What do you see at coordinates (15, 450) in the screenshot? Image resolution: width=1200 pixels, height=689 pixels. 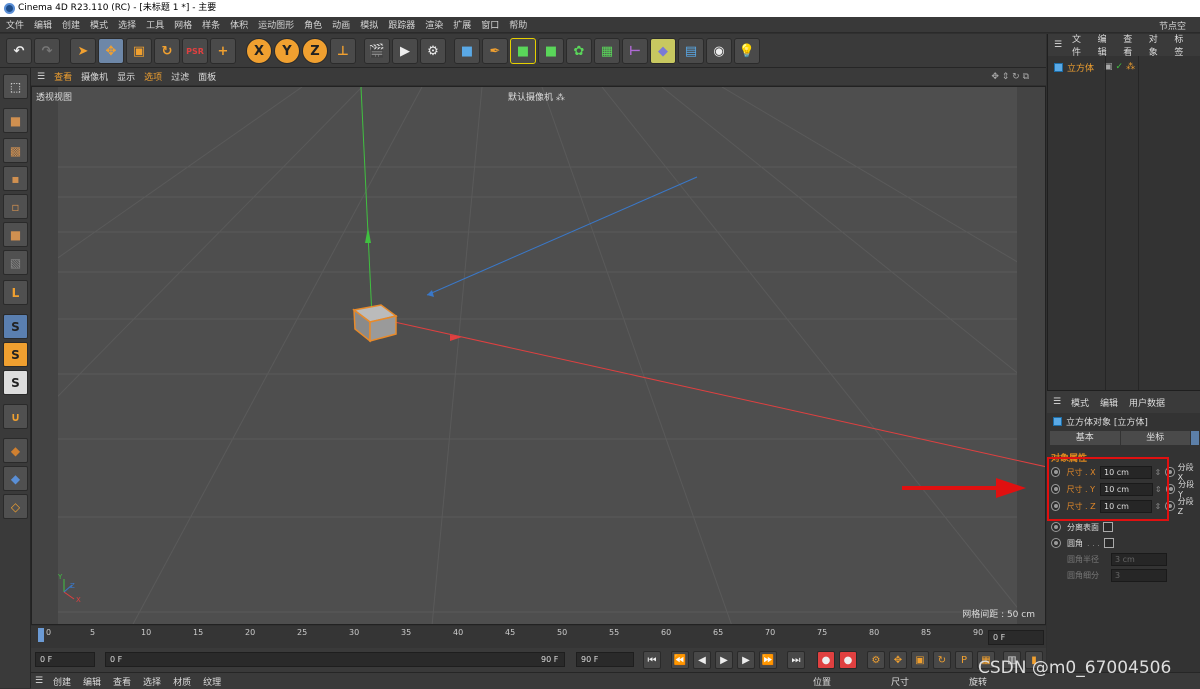 I see `workplane-button: ◆` at bounding box center [15, 450].